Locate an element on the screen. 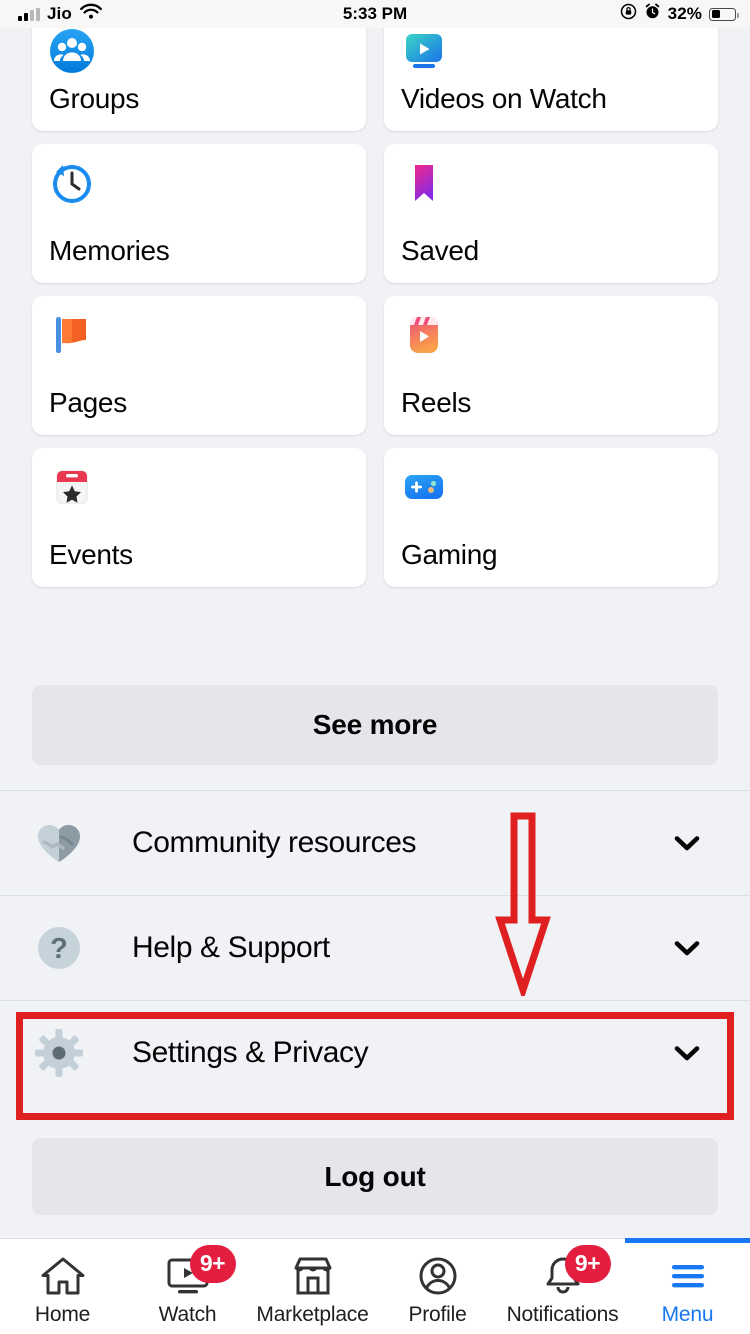 Image resolution: width=750 pixels, height=1334 pixels. gear-icon is located at coordinates (59, 1053).